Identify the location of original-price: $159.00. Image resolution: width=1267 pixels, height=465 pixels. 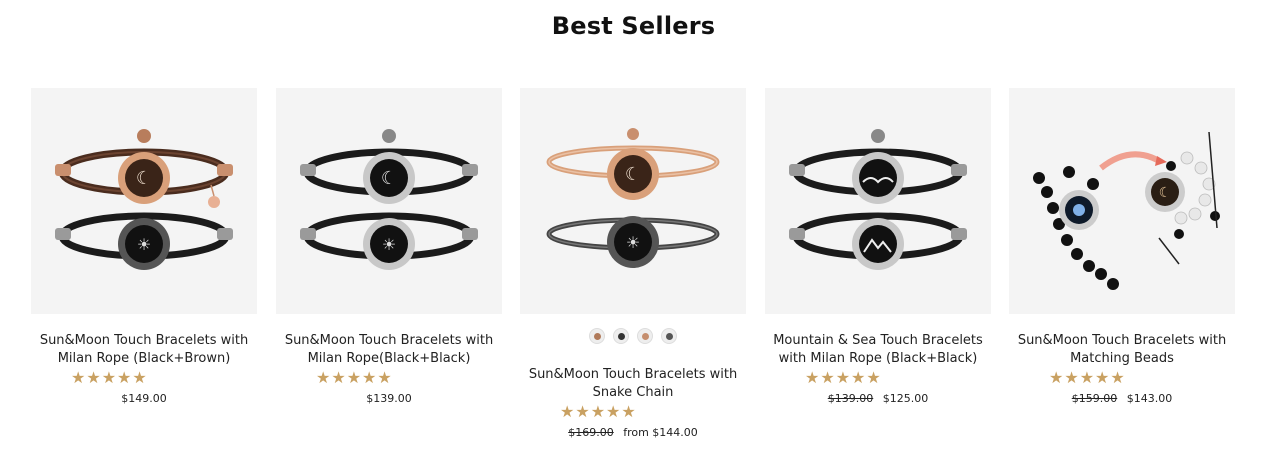
(1094, 398).